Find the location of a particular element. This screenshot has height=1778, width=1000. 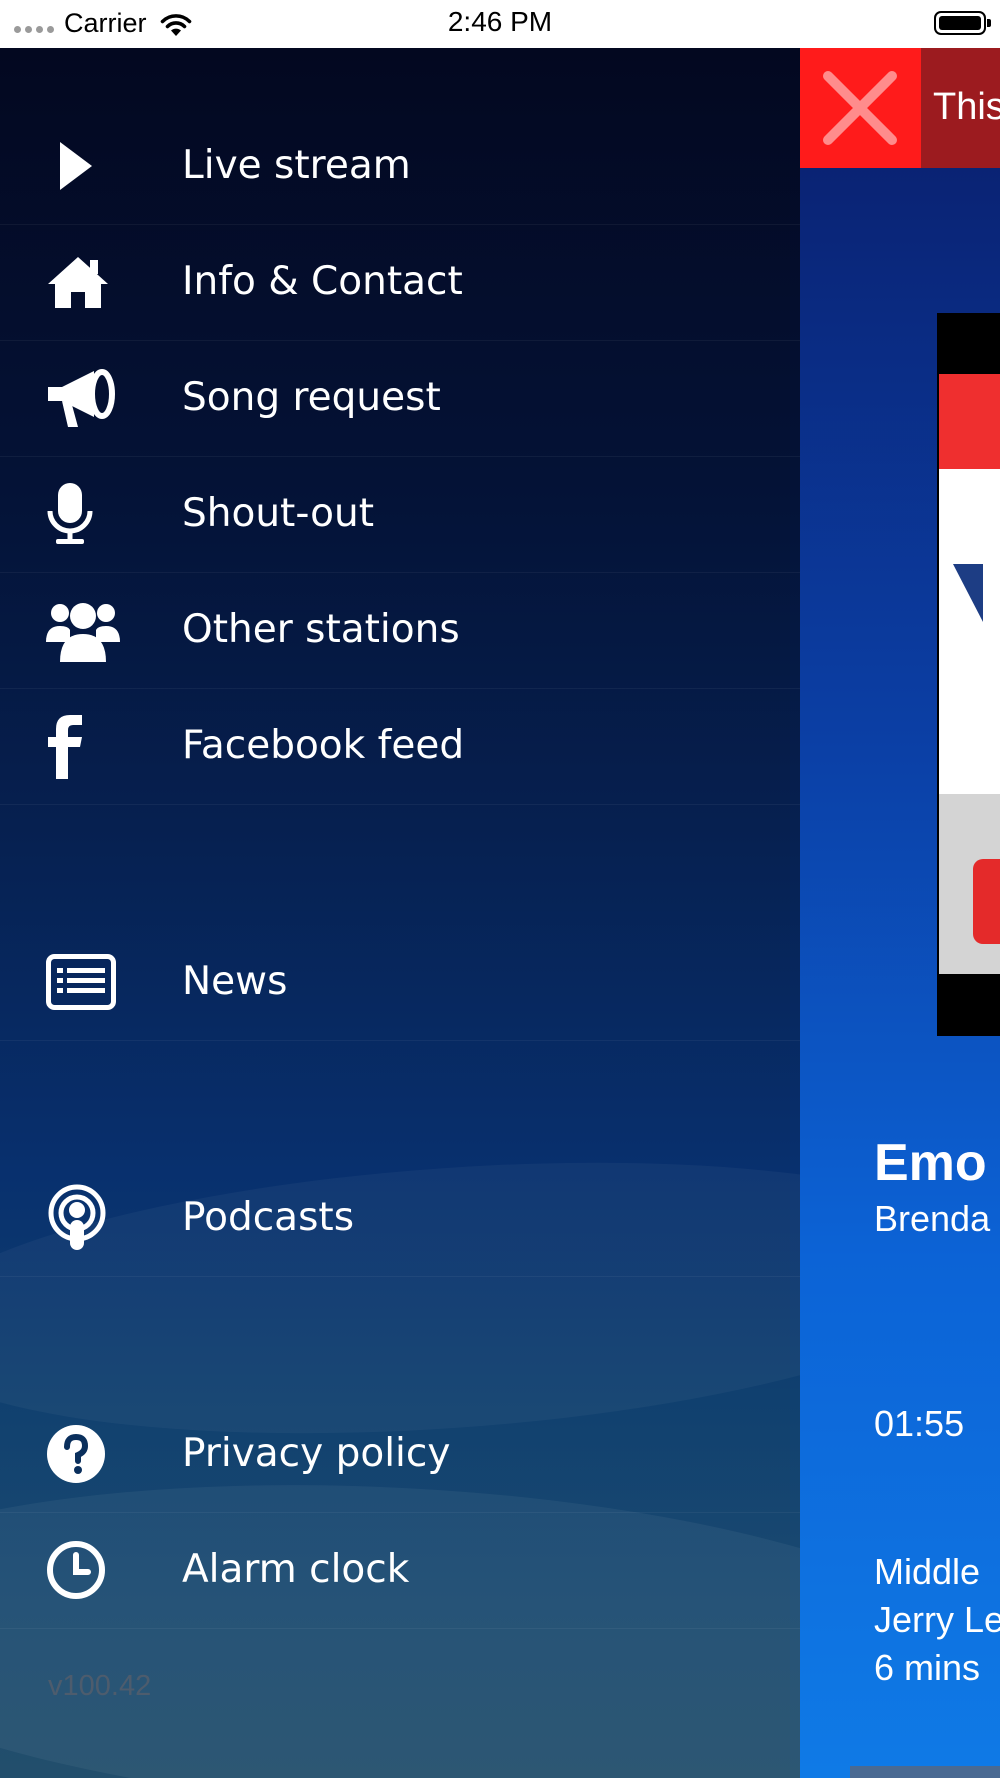

song-artist: Brenda is located at coordinates (932, 1218).